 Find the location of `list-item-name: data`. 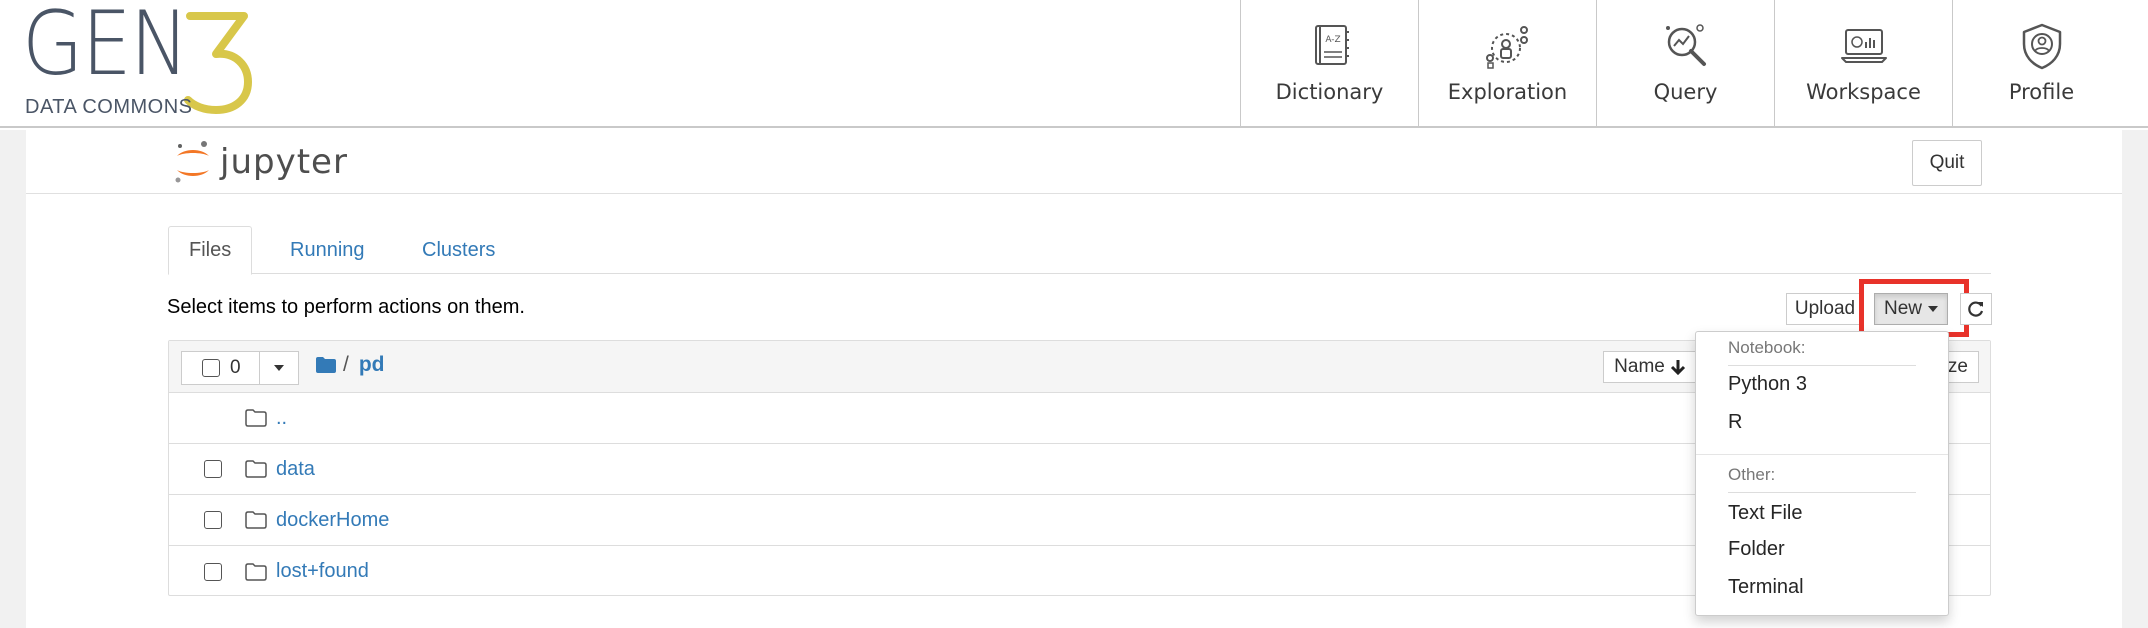

list-item-name: data is located at coordinates (295, 469).